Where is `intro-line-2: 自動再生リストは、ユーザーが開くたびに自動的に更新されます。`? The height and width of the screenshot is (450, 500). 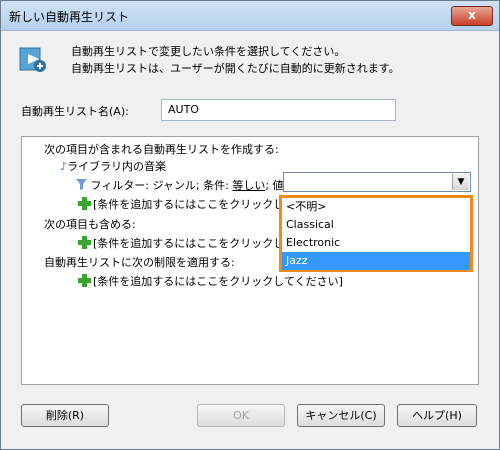
intro-line-2: 自動再生リストは、ユーザーが開くたびに自動的に更新されます。 is located at coordinates (235, 68).